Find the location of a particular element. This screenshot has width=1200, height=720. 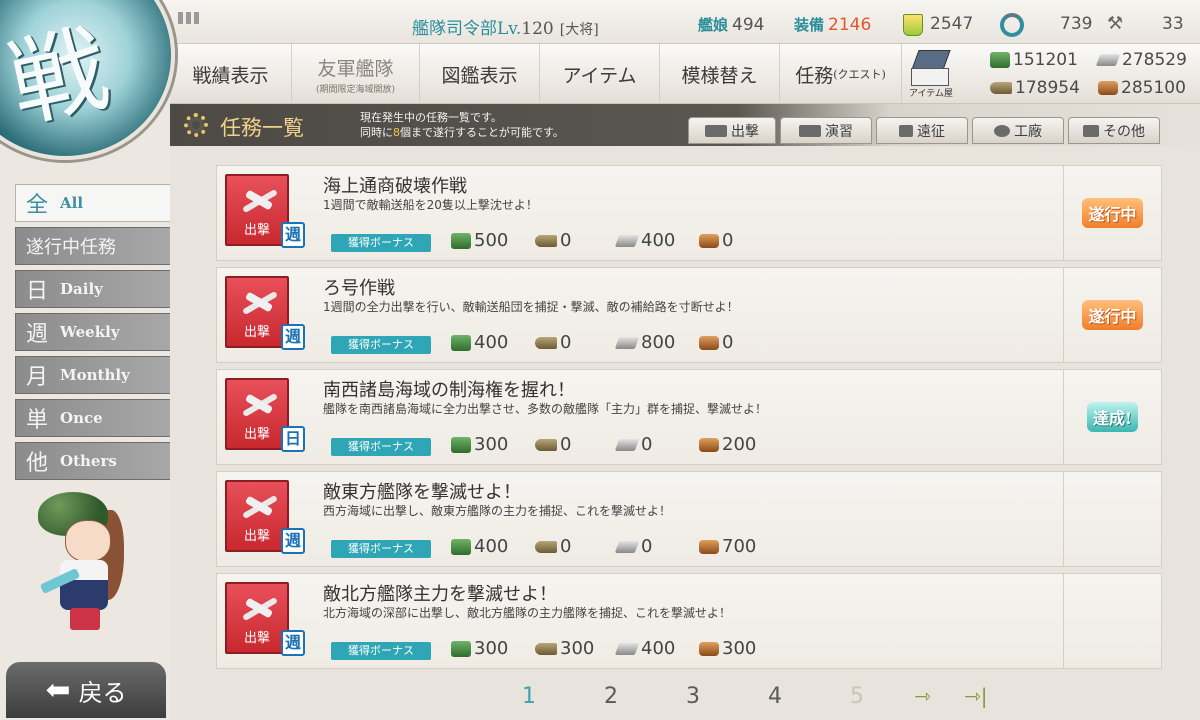

equip-count-label: 装備 is located at coordinates (809, 25).